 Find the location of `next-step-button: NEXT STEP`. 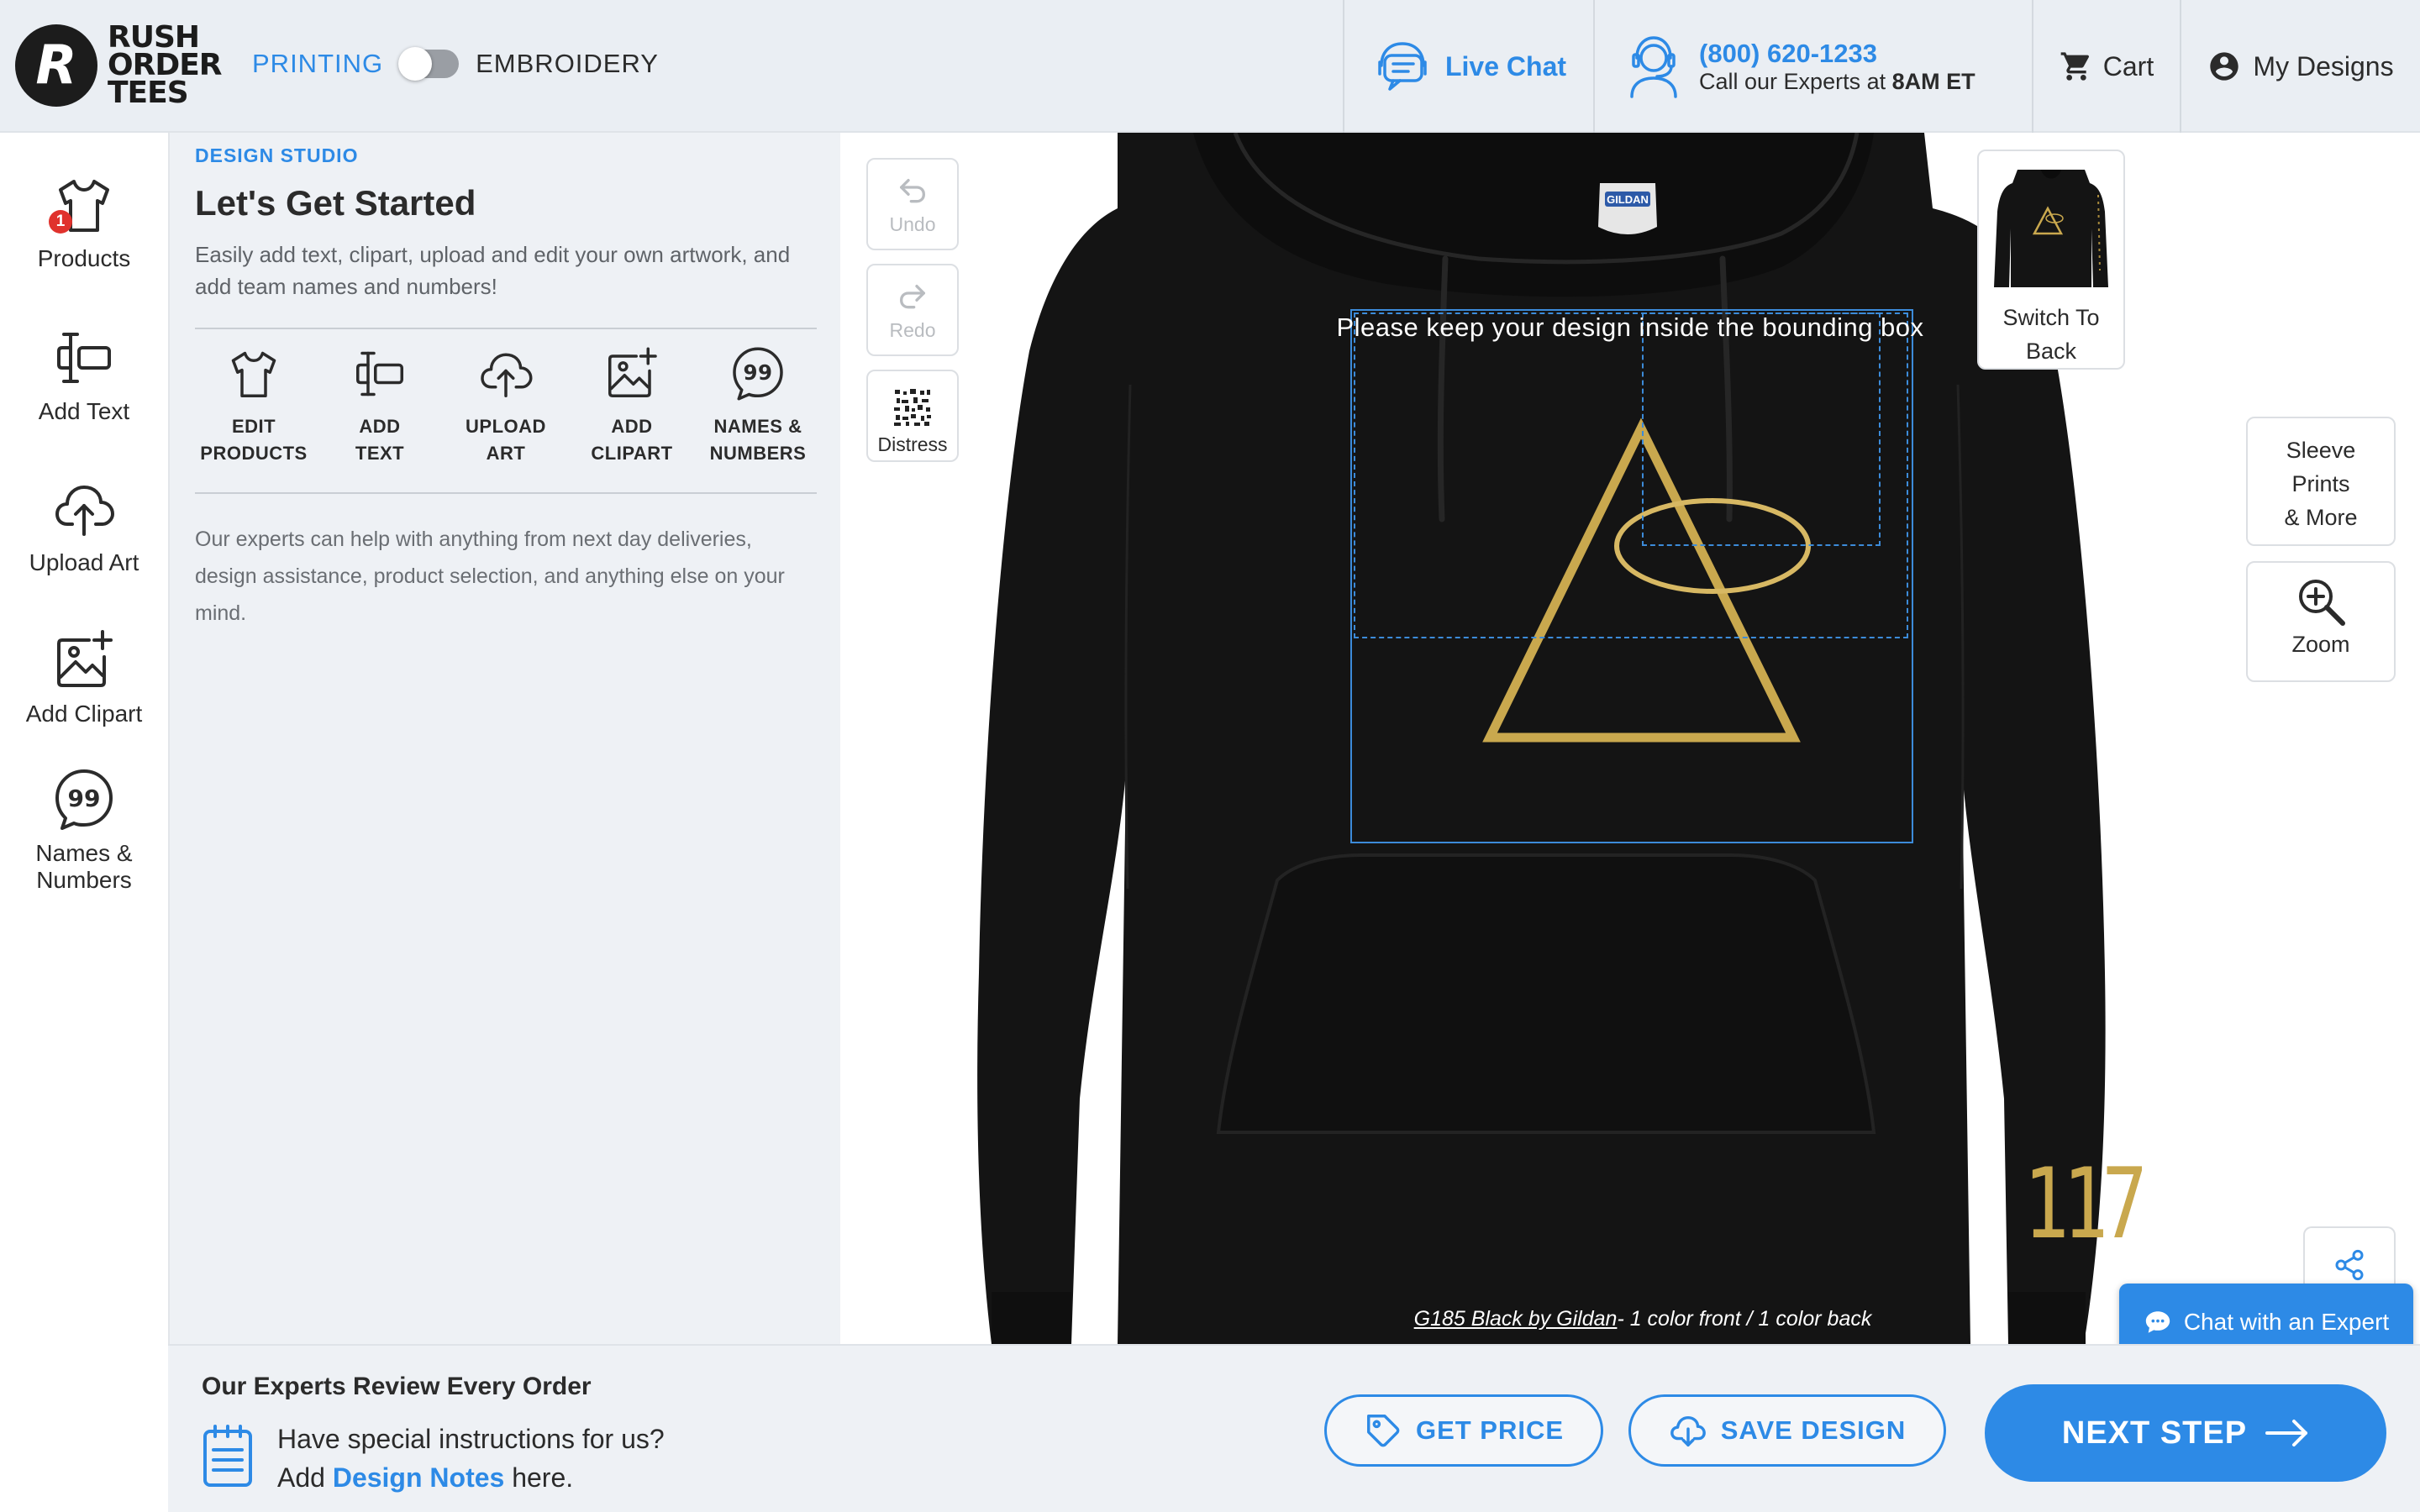

next-step-button: NEXT STEP is located at coordinates (2185, 1433).